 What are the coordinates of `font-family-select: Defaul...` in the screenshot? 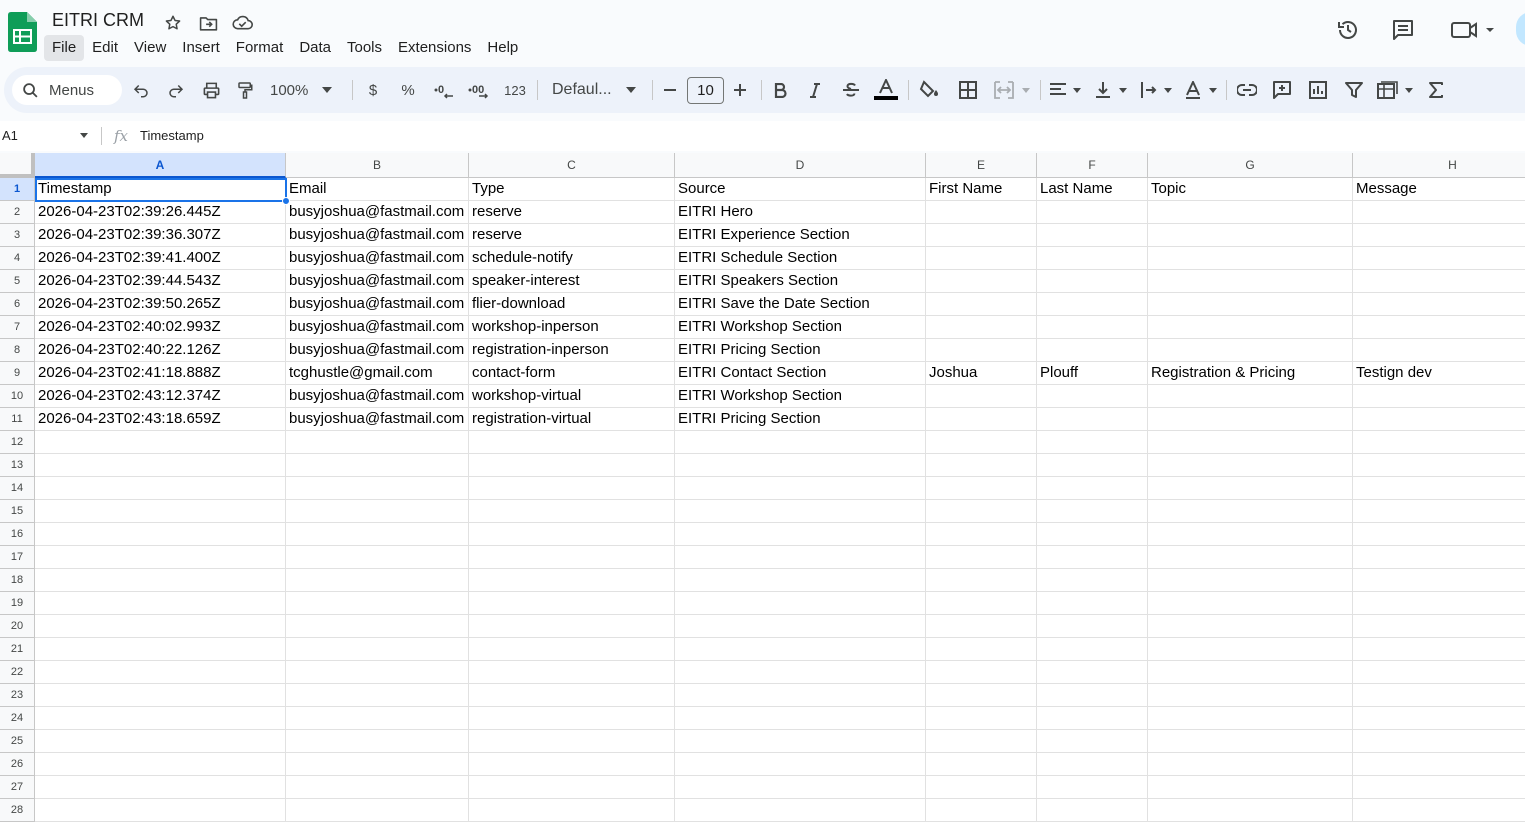 It's located at (597, 90).